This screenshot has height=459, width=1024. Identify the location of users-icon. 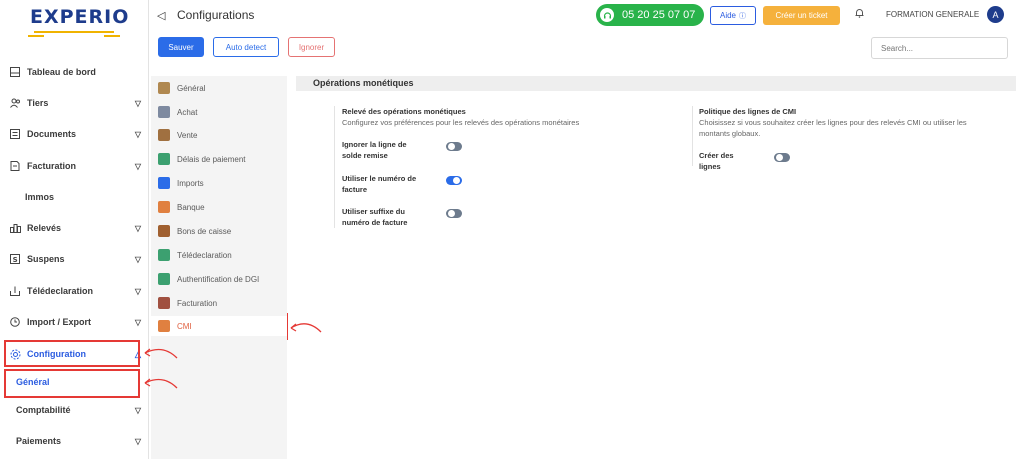
(15, 103).